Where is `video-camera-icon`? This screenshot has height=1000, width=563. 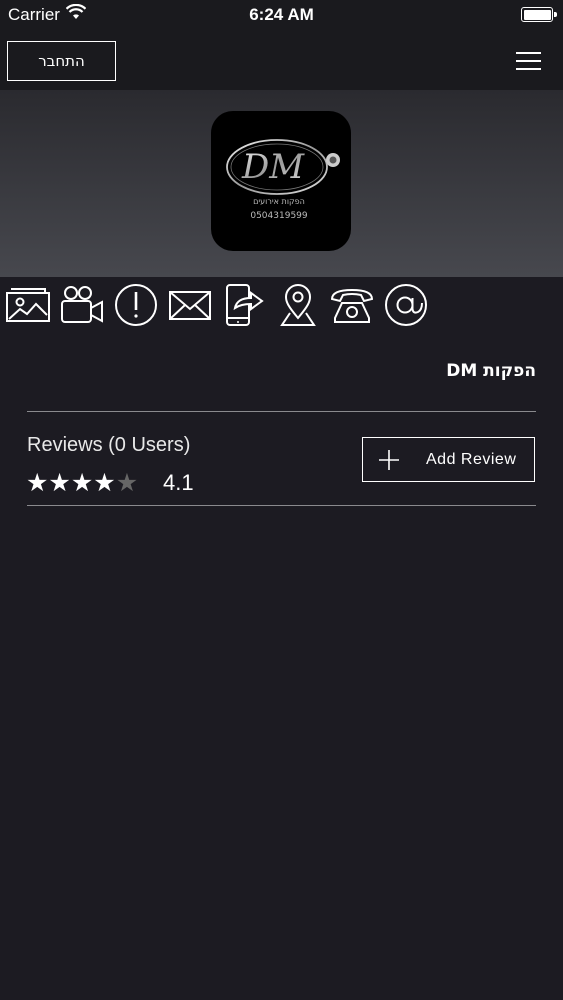
video-camera-icon is located at coordinates (82, 305).